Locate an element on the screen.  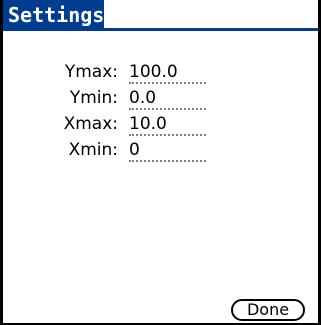
xmin-field: 0 is located at coordinates (167, 150).